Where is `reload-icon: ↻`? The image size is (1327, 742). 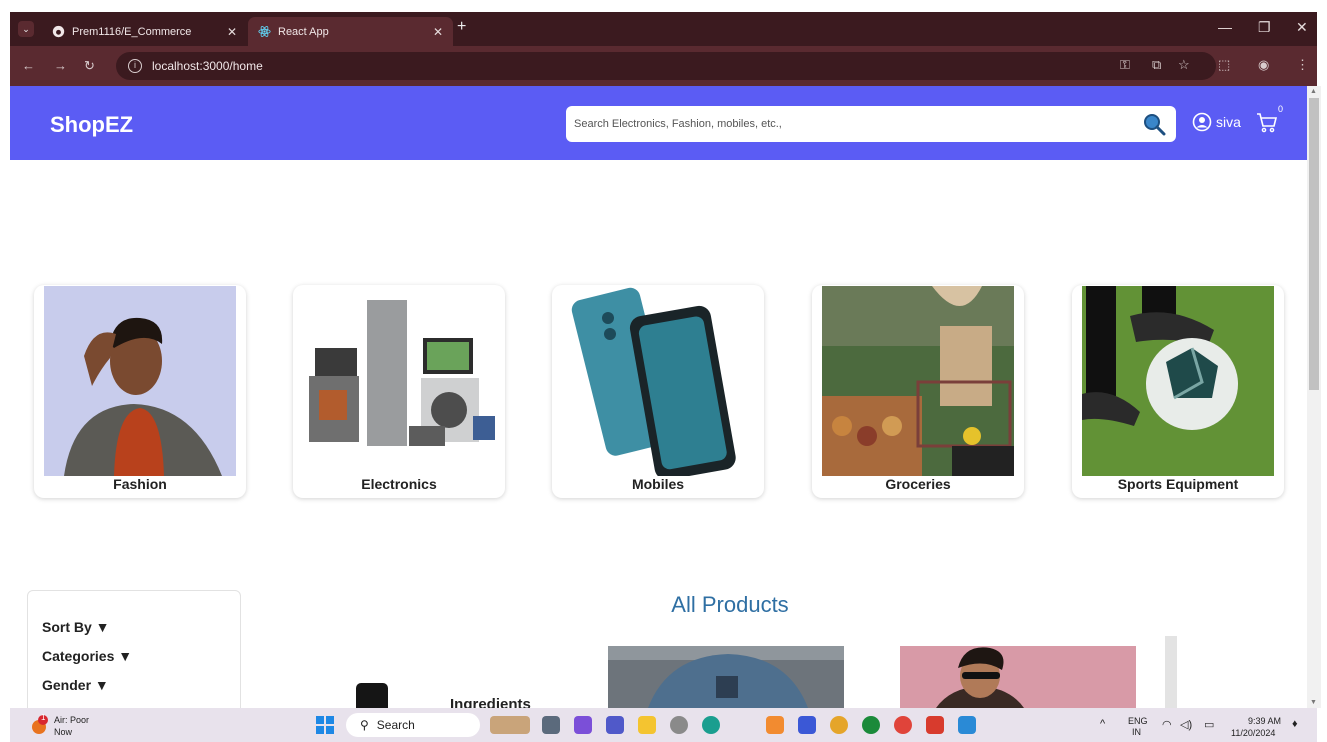 reload-icon: ↻ is located at coordinates (89, 66).